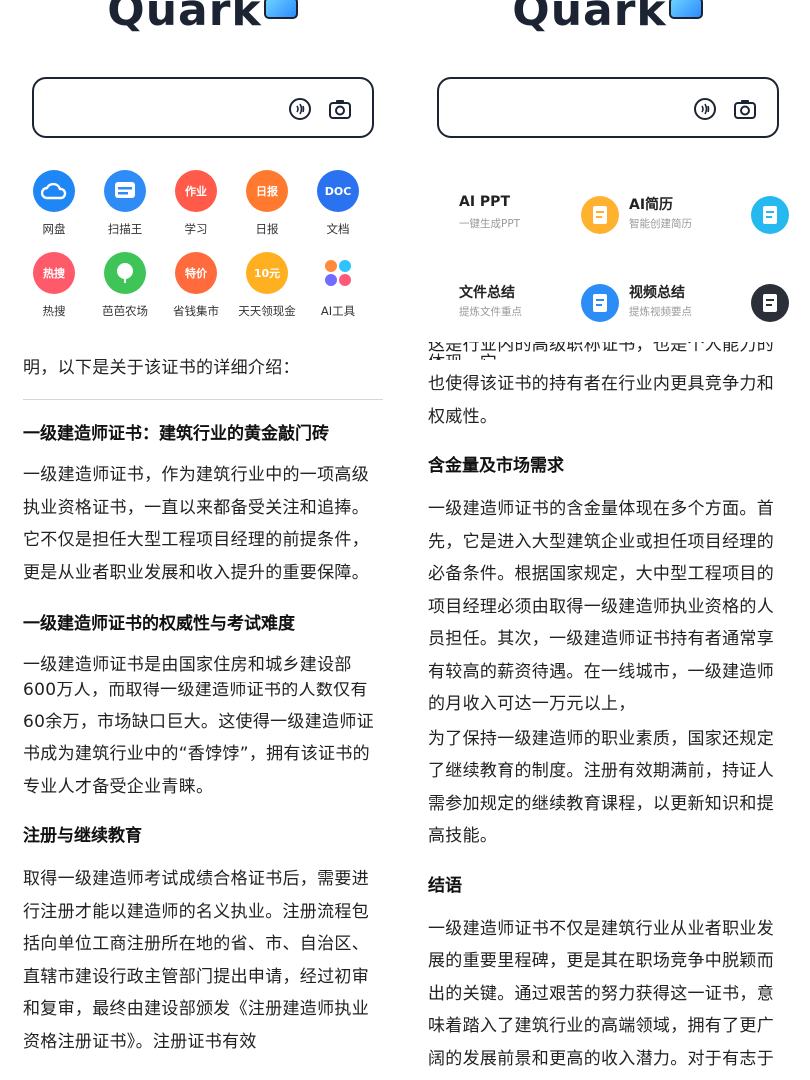 This screenshot has width=810, height=1080. What do you see at coordinates (54, 191) in the screenshot?
I see `cloud-drive-icon` at bounding box center [54, 191].